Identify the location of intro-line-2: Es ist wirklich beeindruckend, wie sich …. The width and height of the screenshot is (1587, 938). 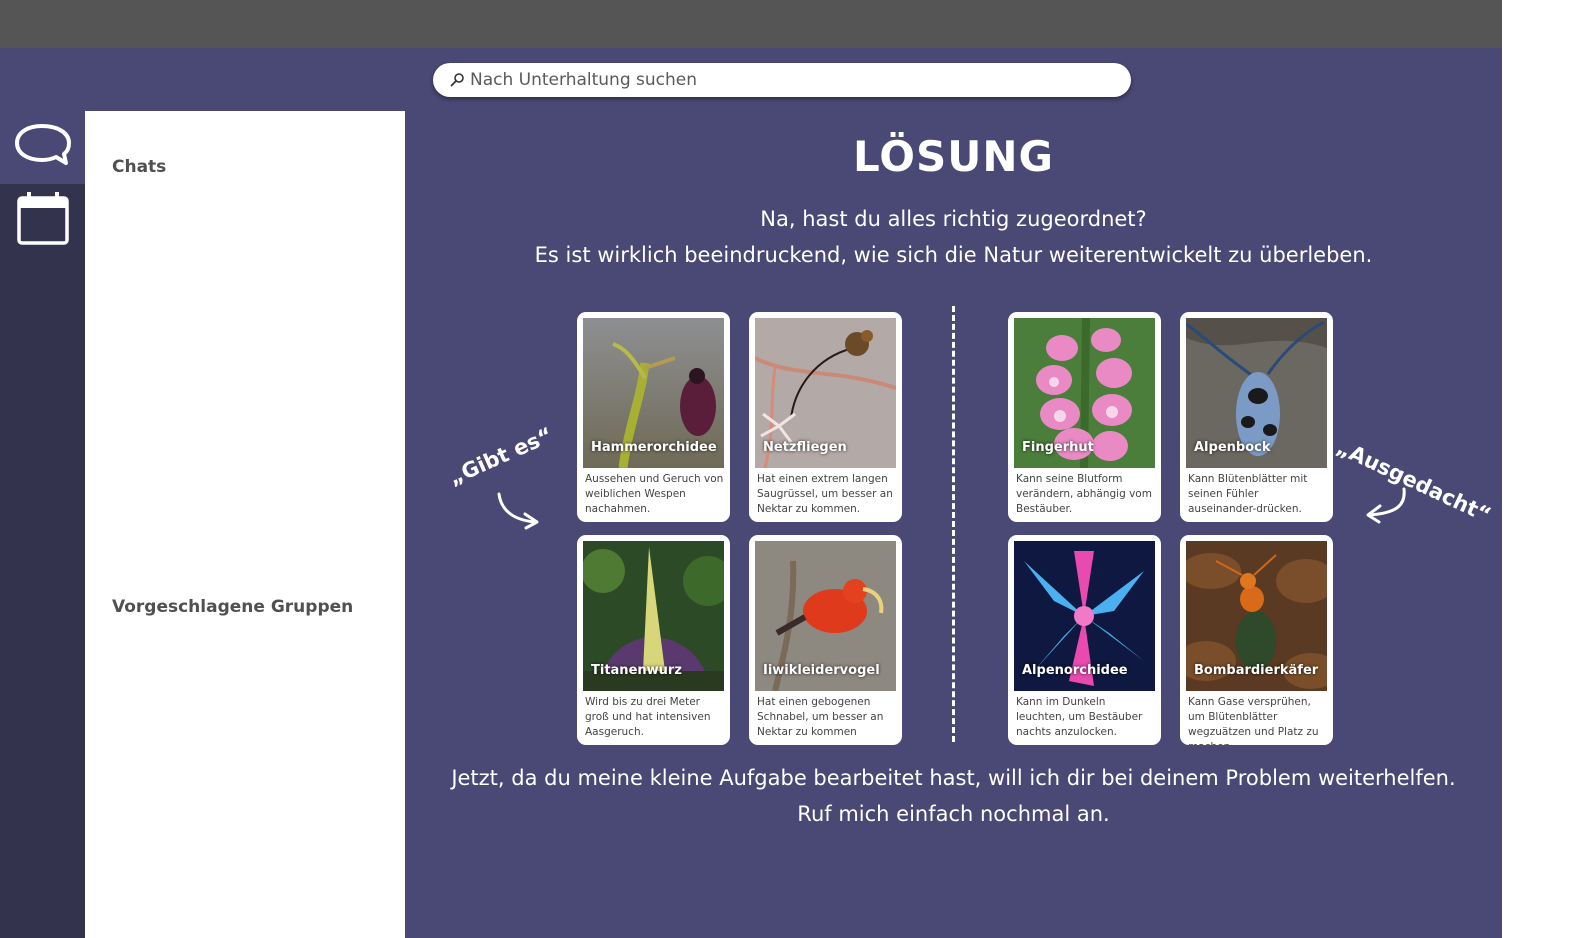
(953, 255).